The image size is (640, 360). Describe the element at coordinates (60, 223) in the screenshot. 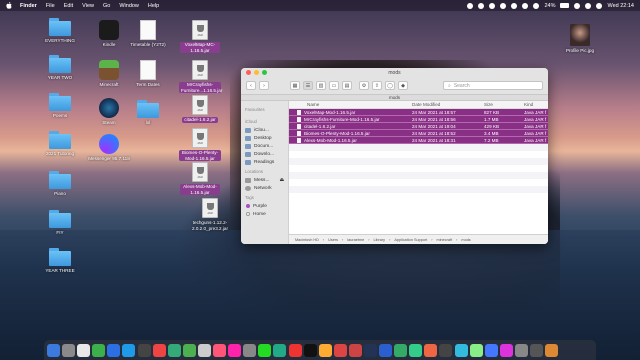

I see `desktop-folder: FIY` at that location.